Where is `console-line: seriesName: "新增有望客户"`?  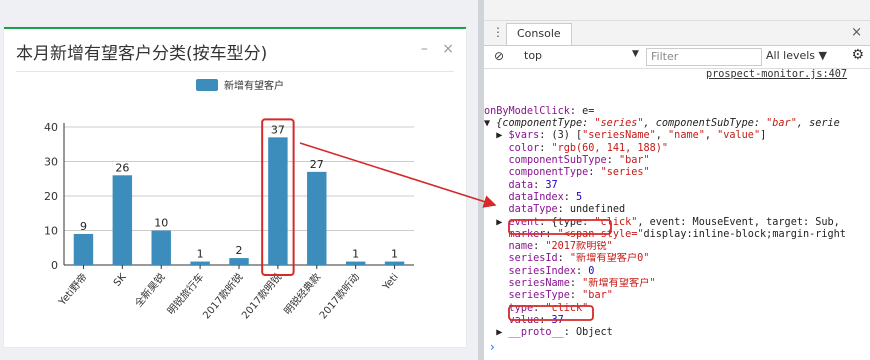 console-line: seriesName: "新增有望客户" is located at coordinates (582, 284).